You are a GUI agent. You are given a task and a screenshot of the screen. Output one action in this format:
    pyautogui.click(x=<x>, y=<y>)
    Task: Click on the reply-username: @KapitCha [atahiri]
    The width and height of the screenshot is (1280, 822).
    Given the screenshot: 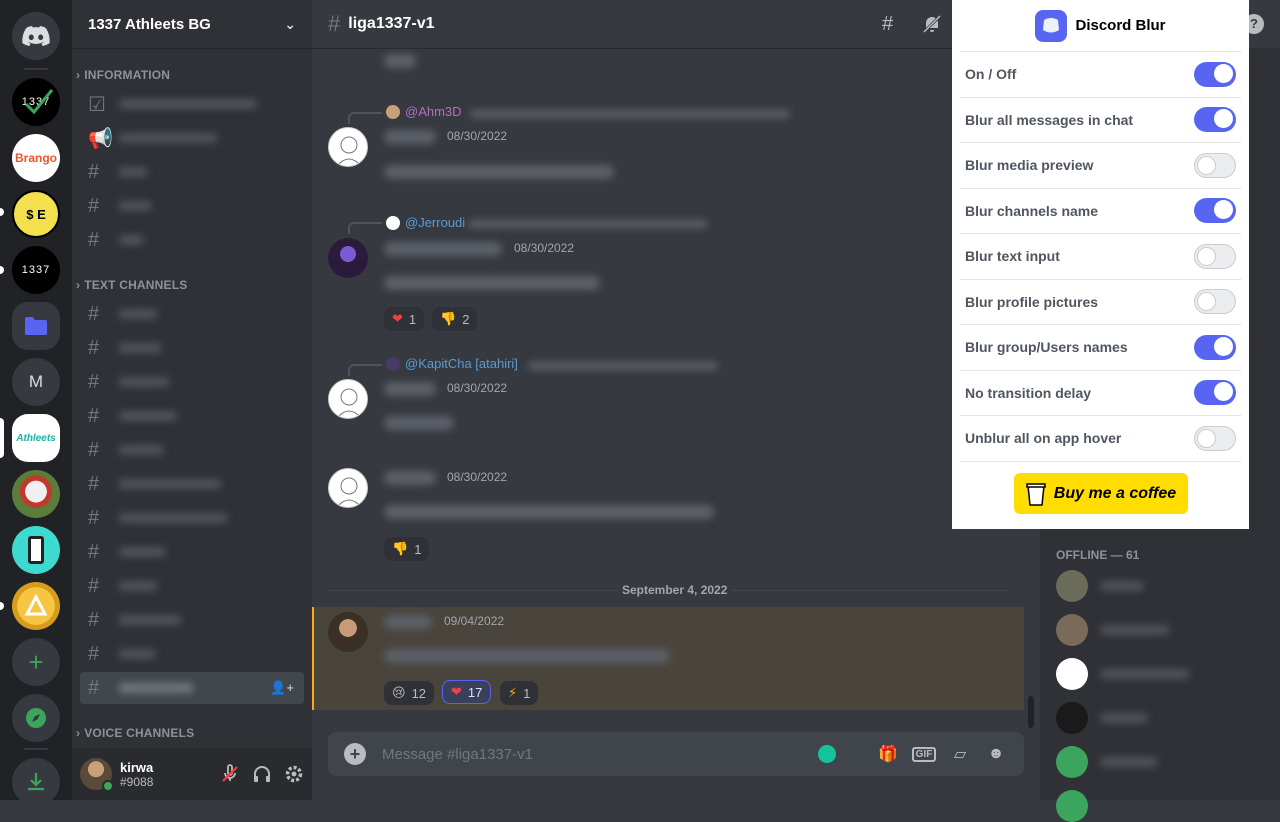 What is the action you would take?
    pyautogui.click(x=461, y=363)
    